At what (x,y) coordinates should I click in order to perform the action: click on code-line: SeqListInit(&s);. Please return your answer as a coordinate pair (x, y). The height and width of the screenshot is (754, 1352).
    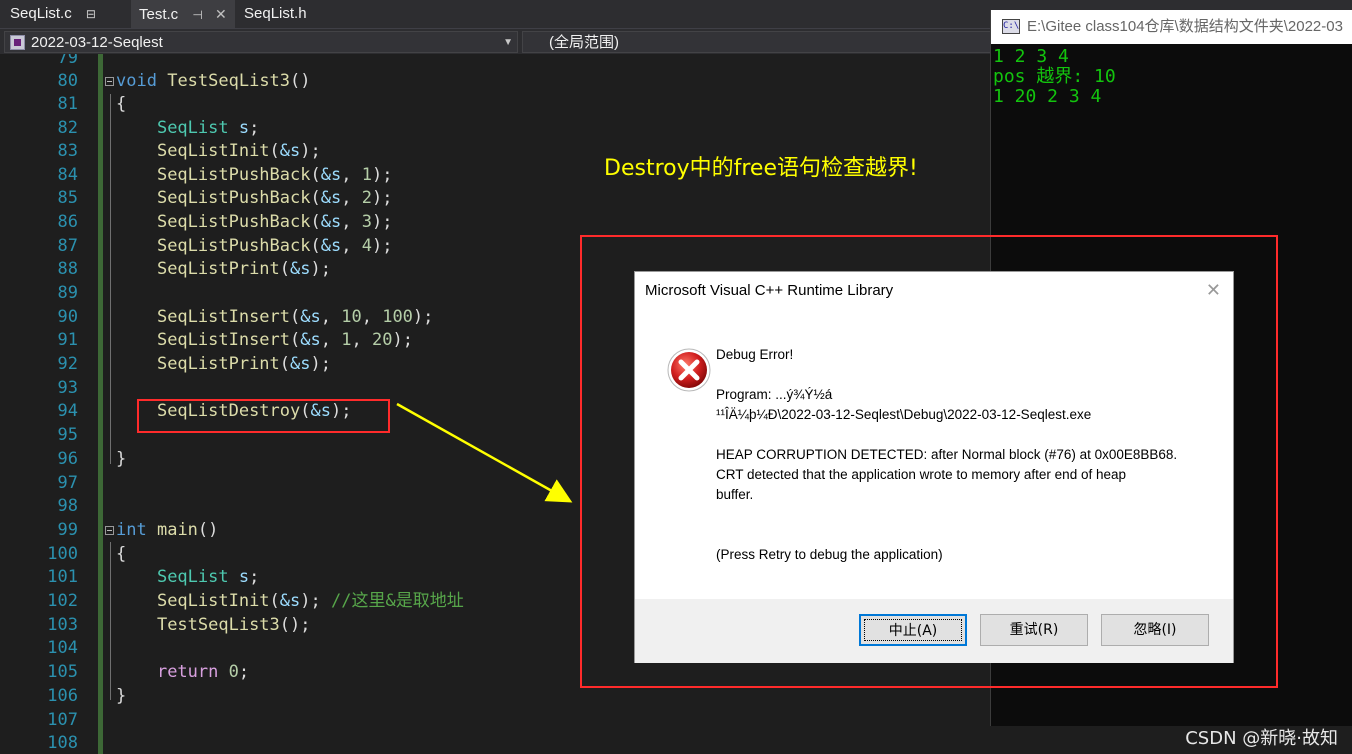
    Looking at the image, I should click on (238, 151).